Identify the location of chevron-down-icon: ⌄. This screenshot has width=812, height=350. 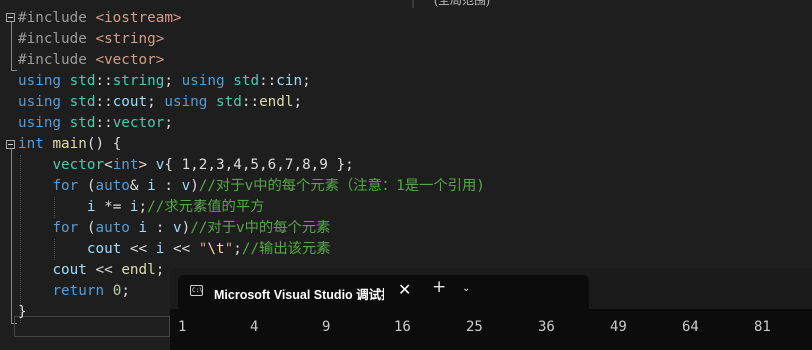
(466, 288).